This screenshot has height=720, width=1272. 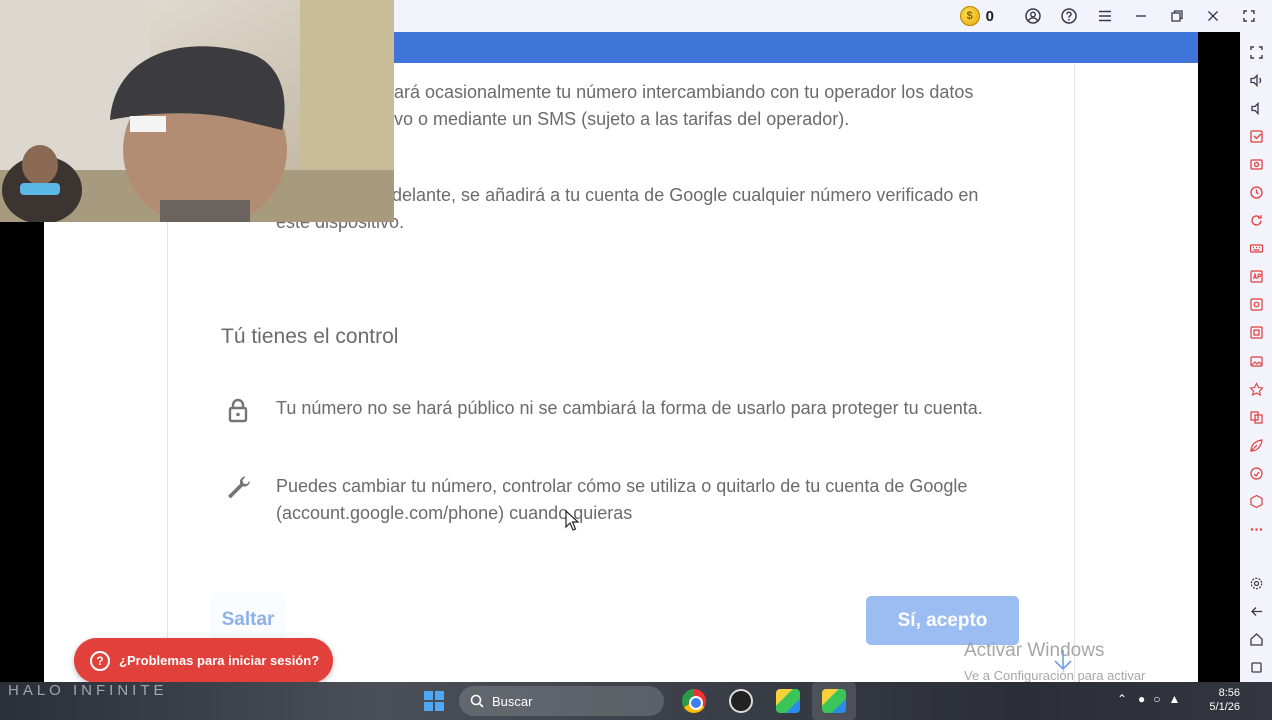 I want to click on sidebar-gap, so click(x=1219, y=357).